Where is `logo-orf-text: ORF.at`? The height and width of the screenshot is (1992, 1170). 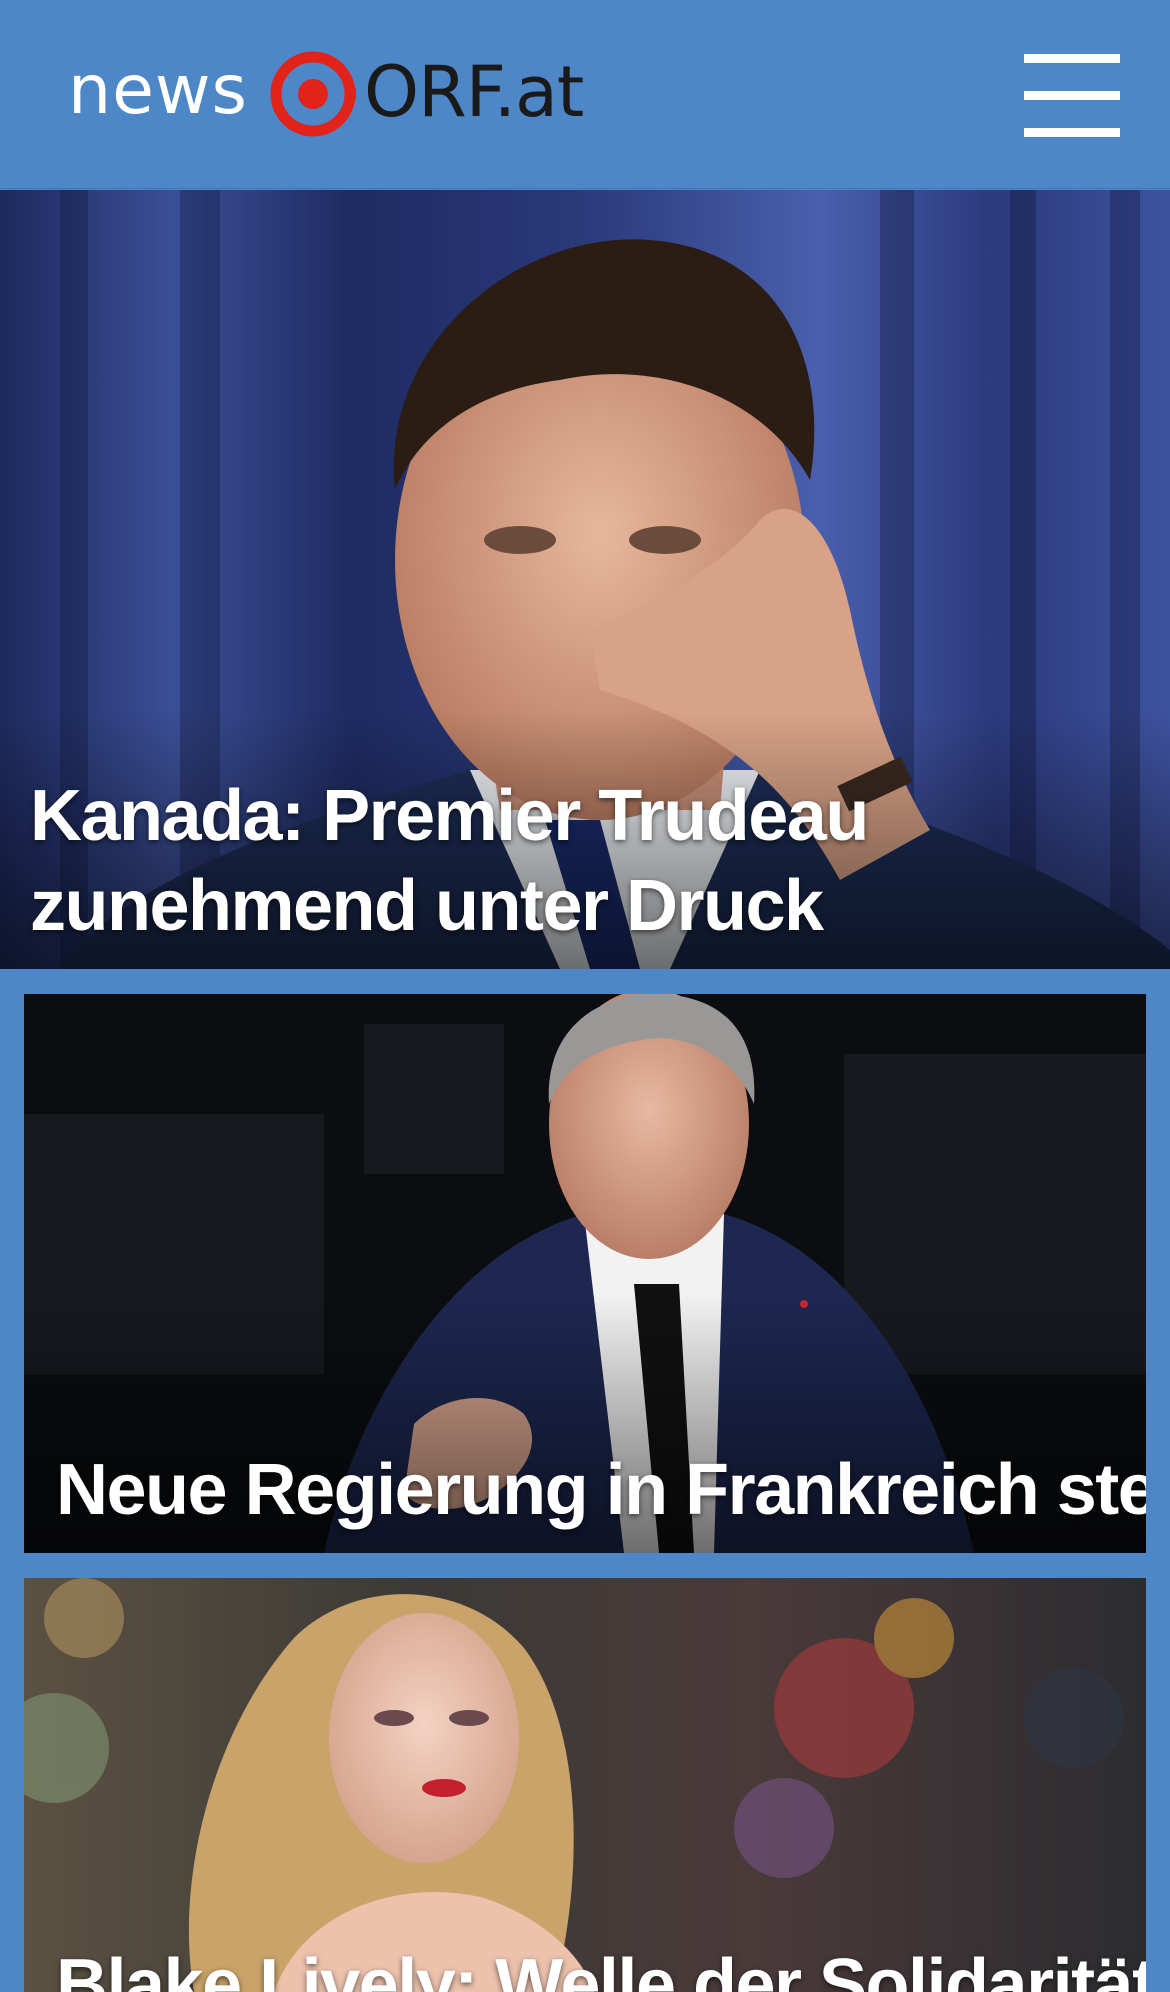
logo-orf-text: ORF.at is located at coordinates (473, 92).